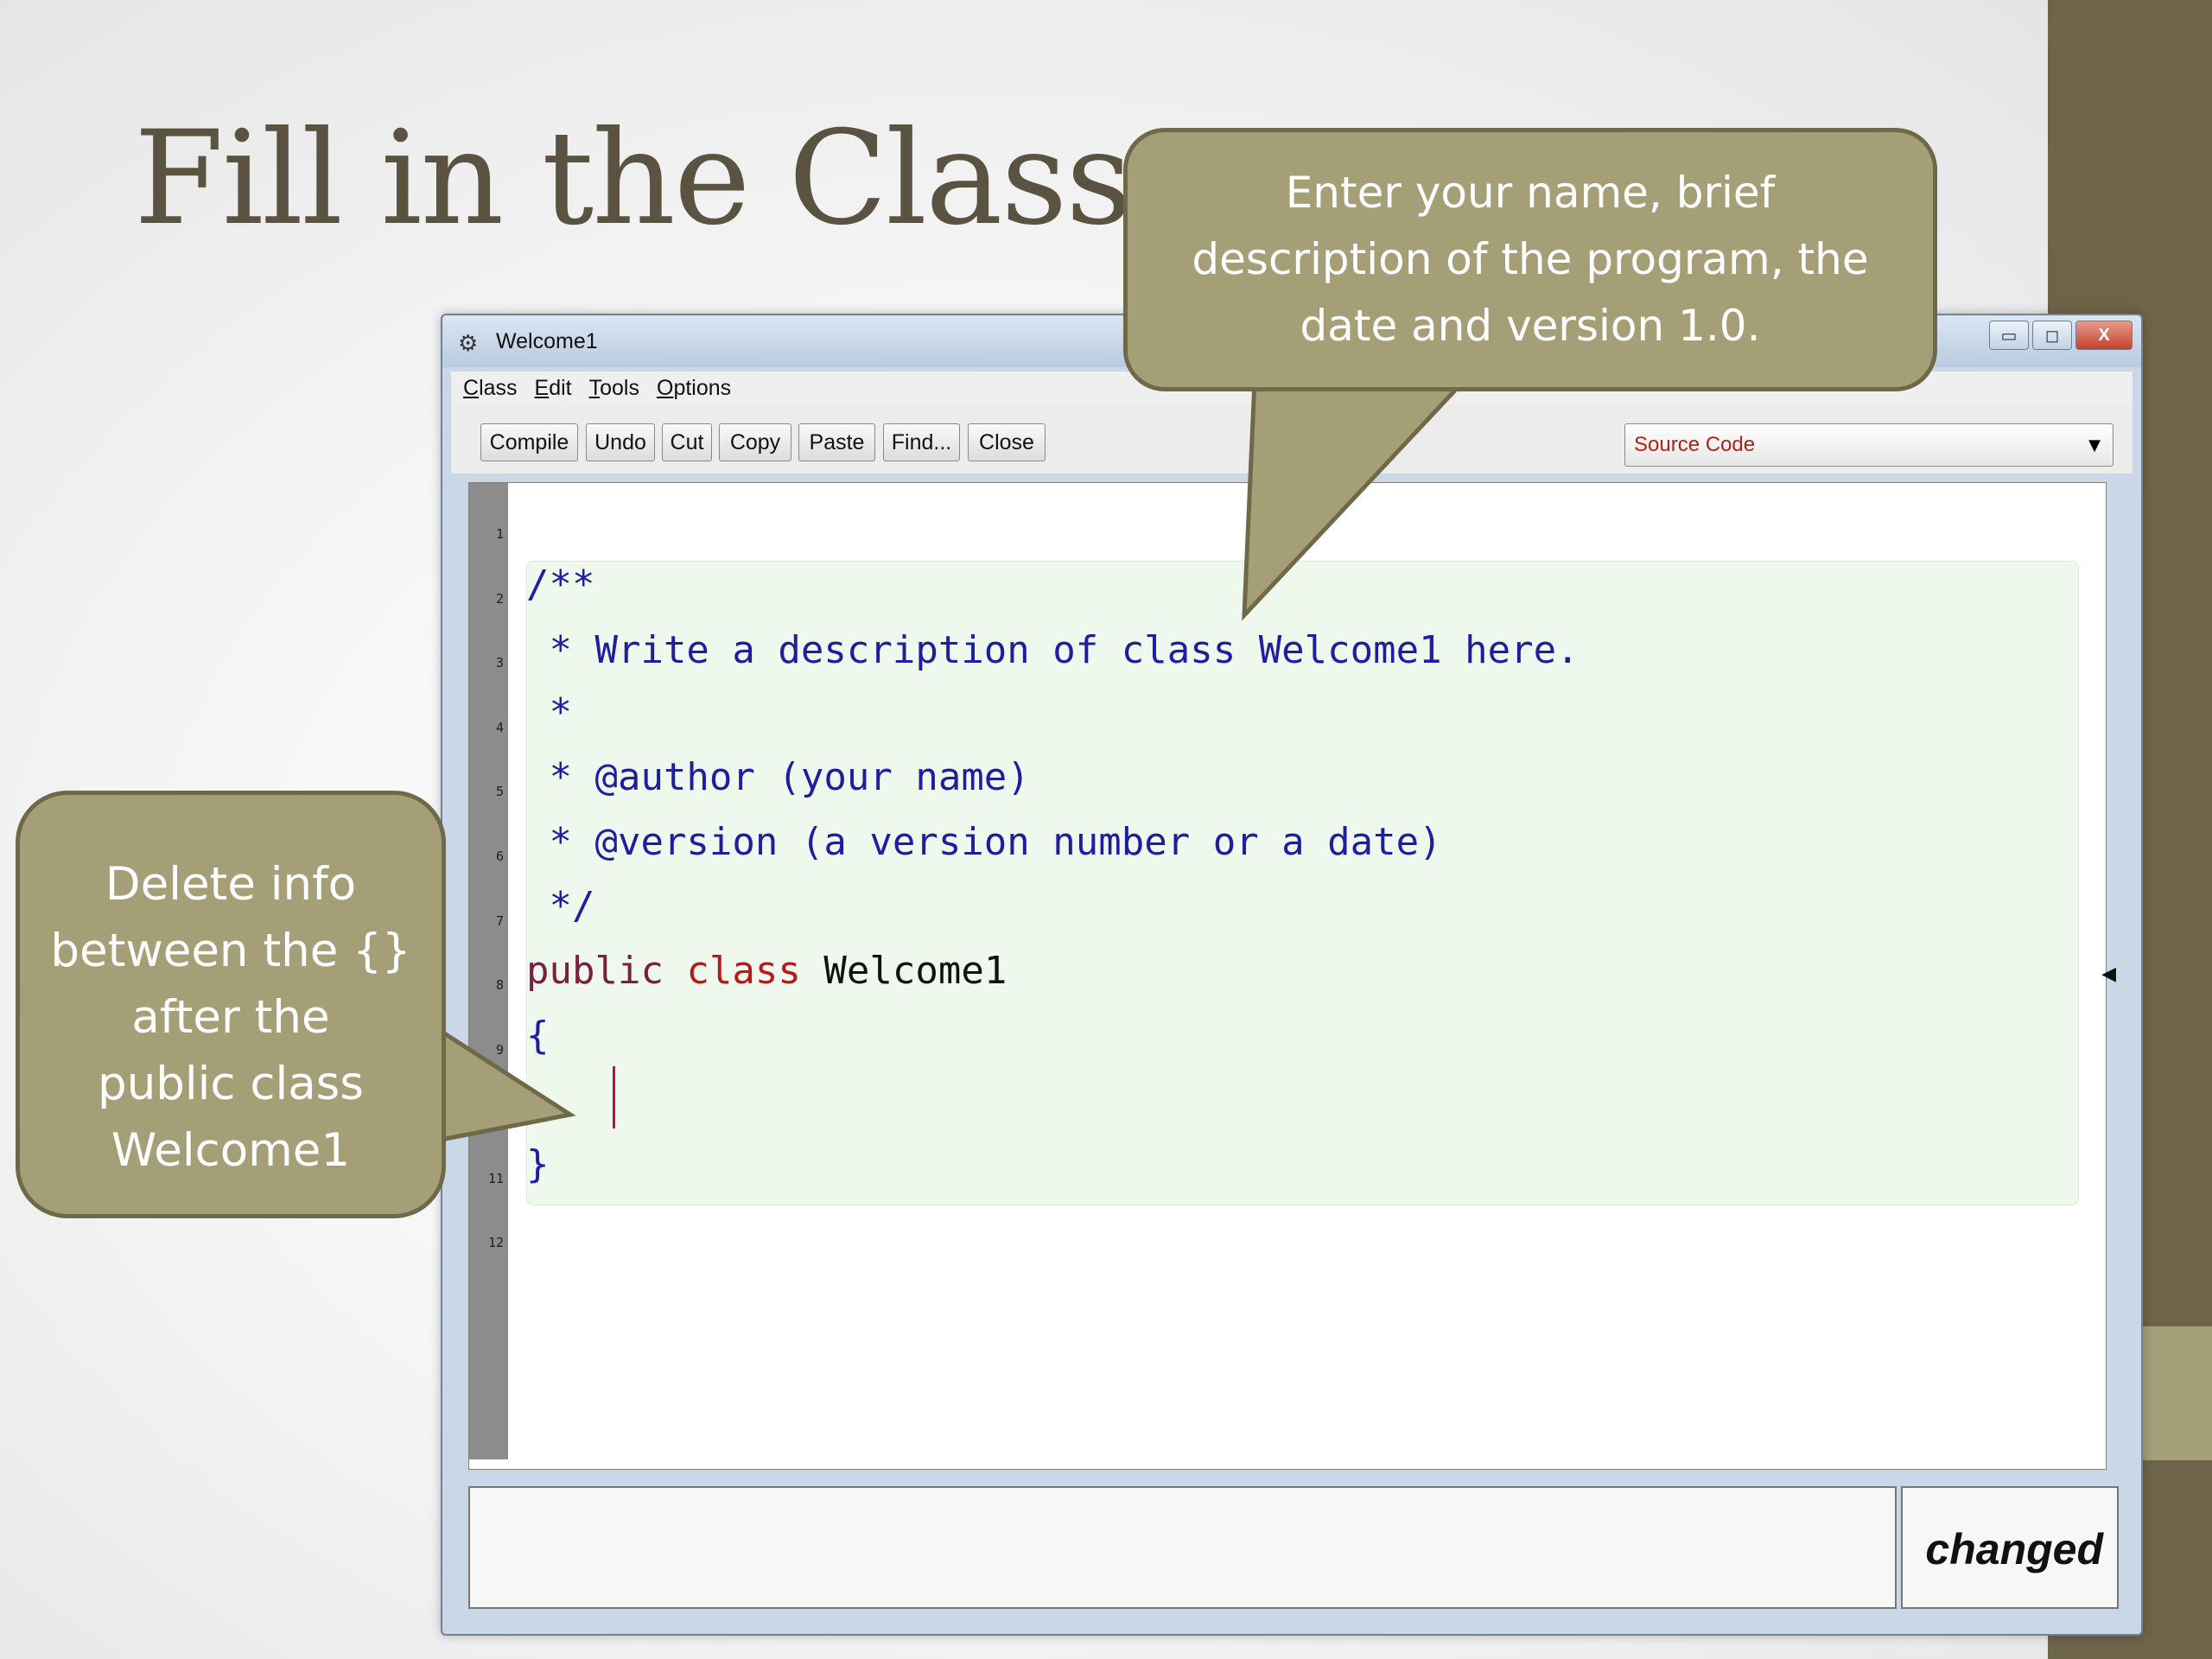 The image size is (2212, 1659). I want to click on callout-line: Delete info, so click(231, 884).